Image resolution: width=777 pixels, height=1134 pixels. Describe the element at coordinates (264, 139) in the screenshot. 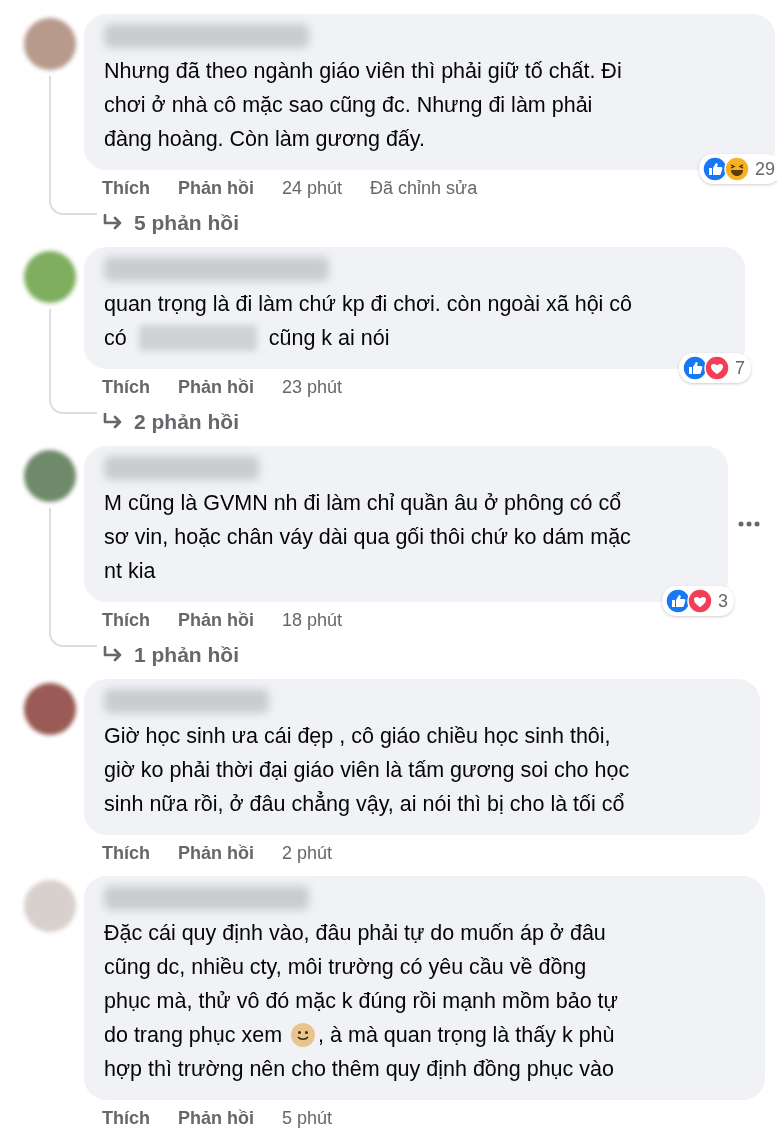

I see `comment-text: đàng hoàng. Còn làm gương đấy.` at that location.